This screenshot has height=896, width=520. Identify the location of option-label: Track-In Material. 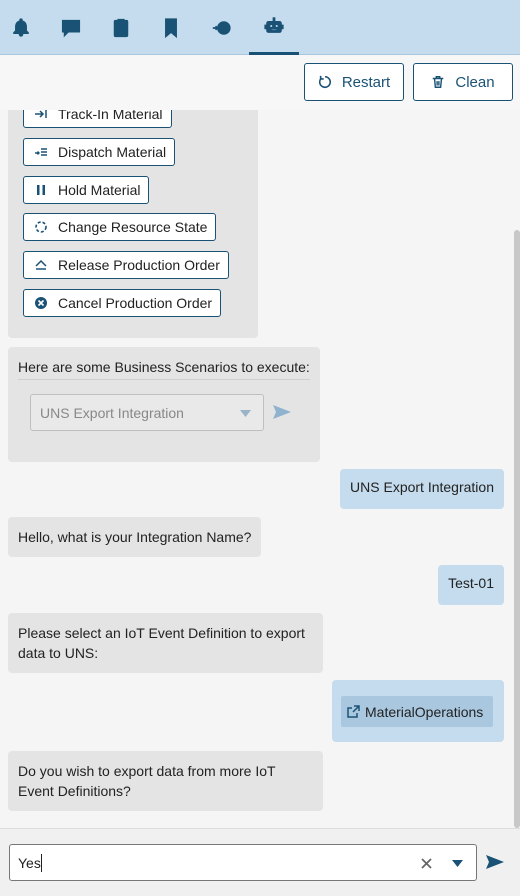
(110, 116).